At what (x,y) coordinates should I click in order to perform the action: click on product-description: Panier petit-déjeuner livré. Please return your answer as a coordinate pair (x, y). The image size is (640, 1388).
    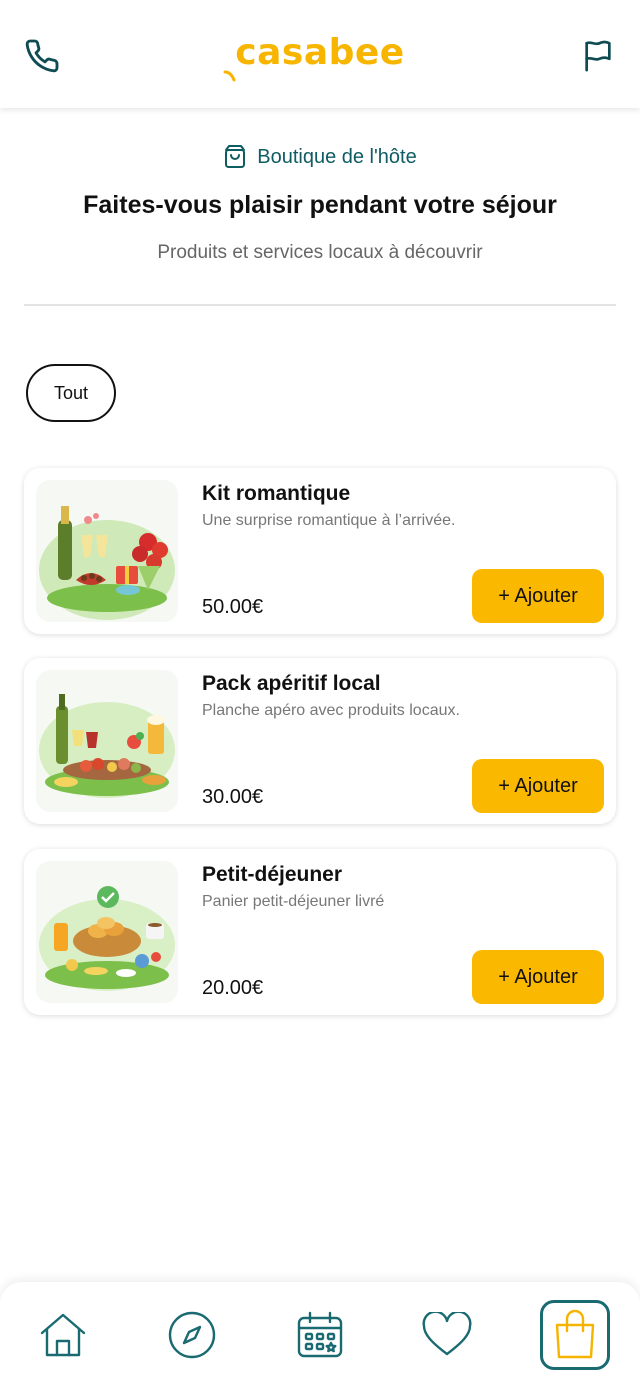
    Looking at the image, I should click on (293, 901).